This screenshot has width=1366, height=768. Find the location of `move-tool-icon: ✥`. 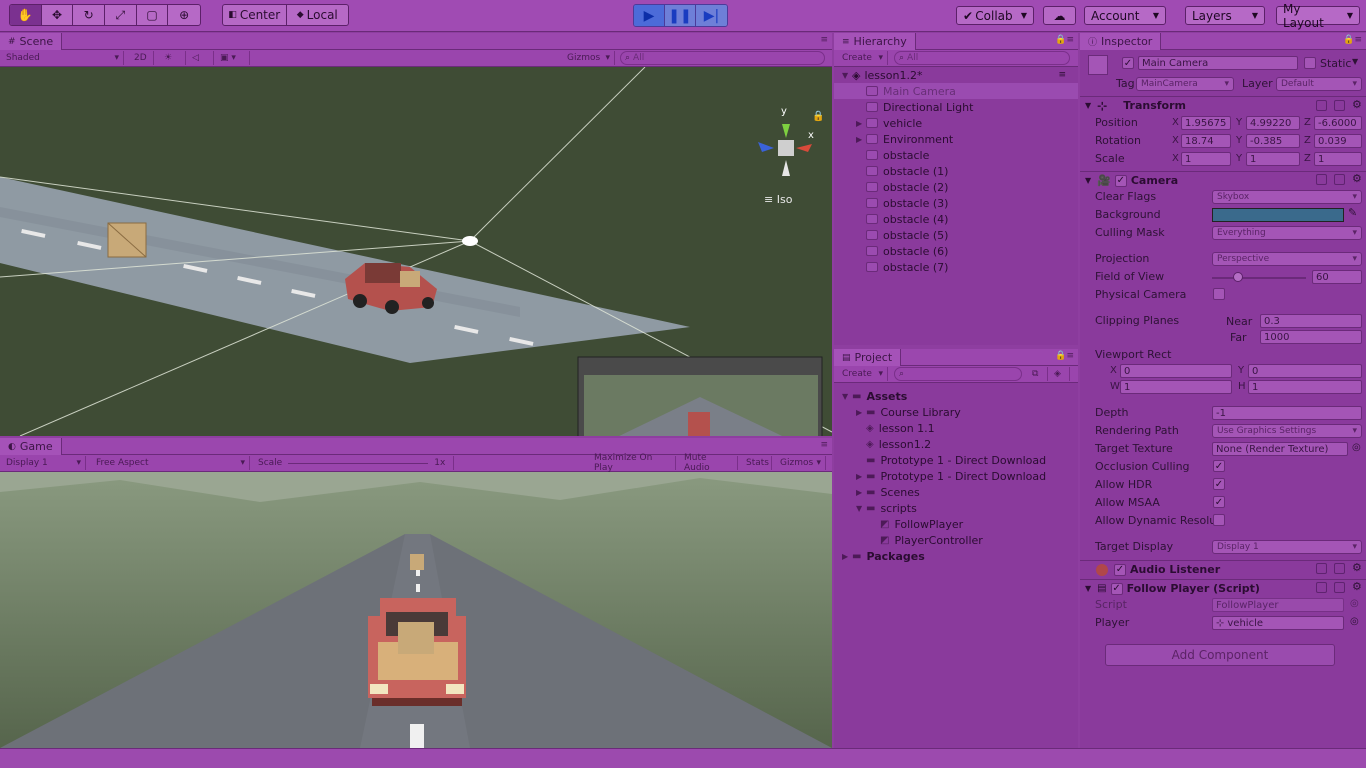

move-tool-icon: ✥ is located at coordinates (58, 15).